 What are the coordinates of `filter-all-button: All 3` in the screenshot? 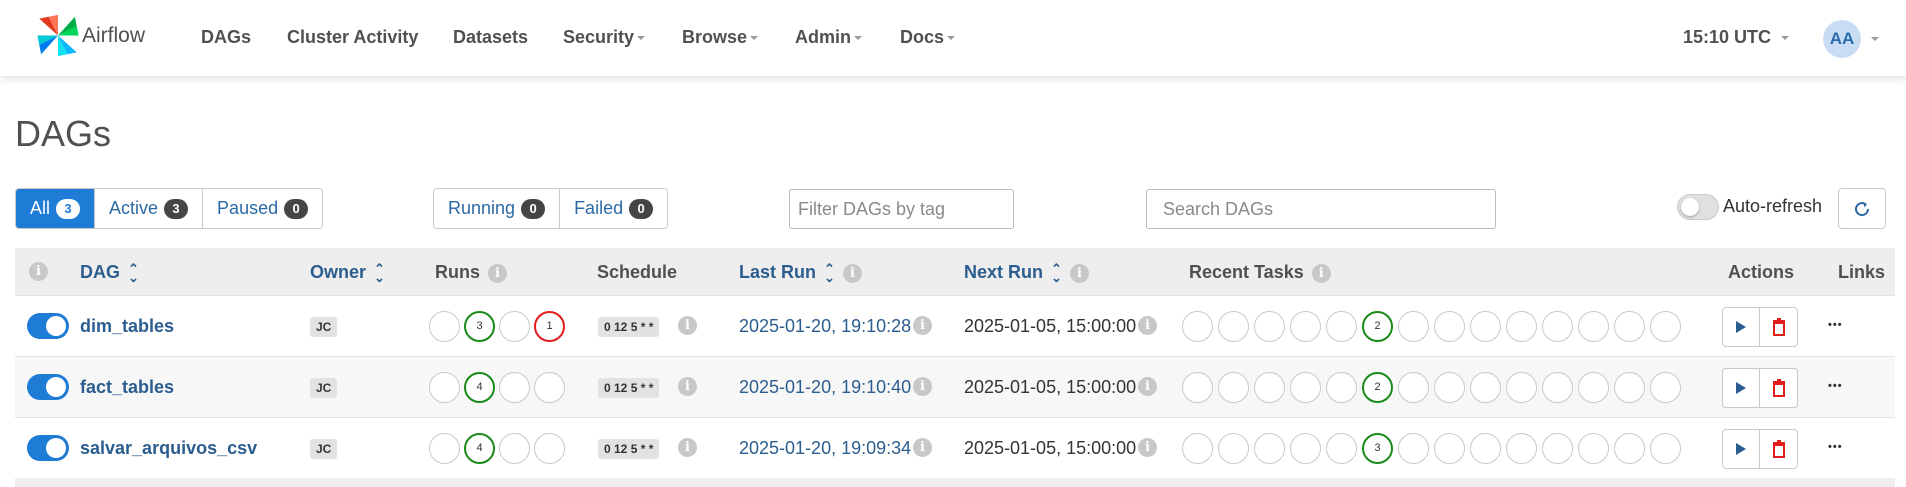 It's located at (56, 208).